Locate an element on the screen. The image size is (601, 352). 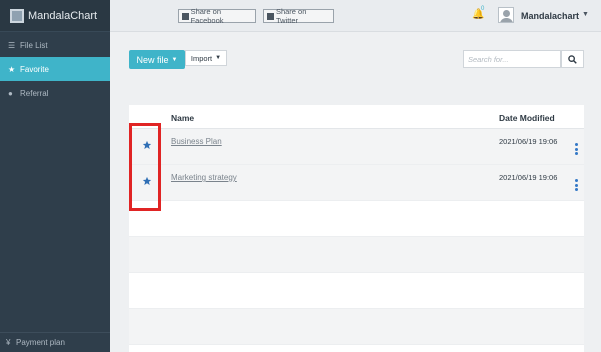
import-button: Import ▼ is located at coordinates (206, 58).